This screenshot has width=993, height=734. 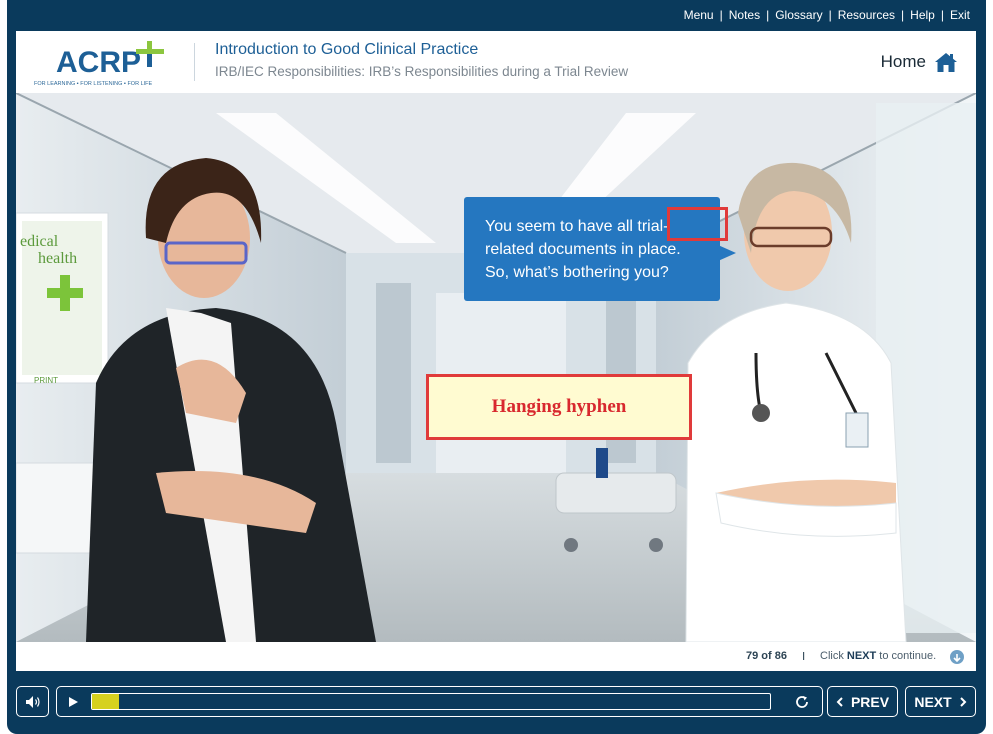 What do you see at coordinates (496, 656) in the screenshot?
I see `status-bar: 79 of 86 I Click NEXT to continue.` at bounding box center [496, 656].